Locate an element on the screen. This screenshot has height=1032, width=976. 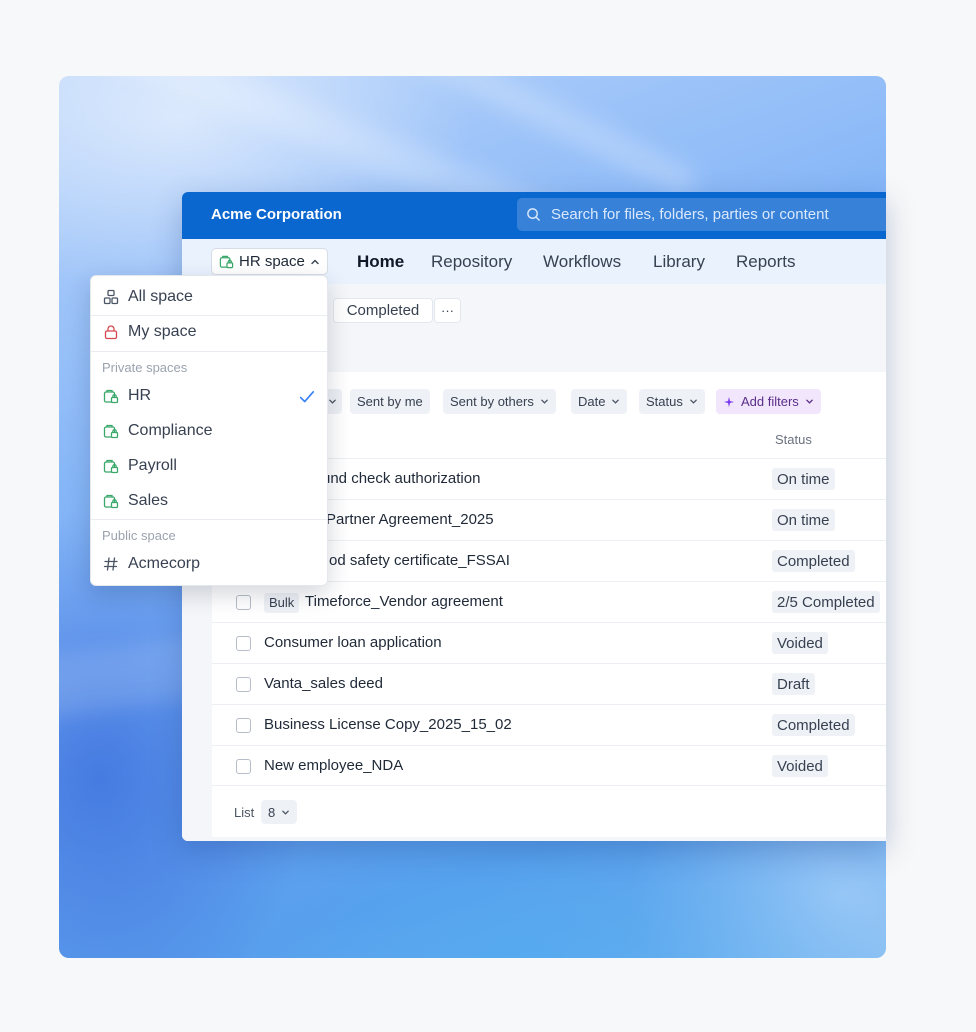
search-icon is located at coordinates (533, 214).